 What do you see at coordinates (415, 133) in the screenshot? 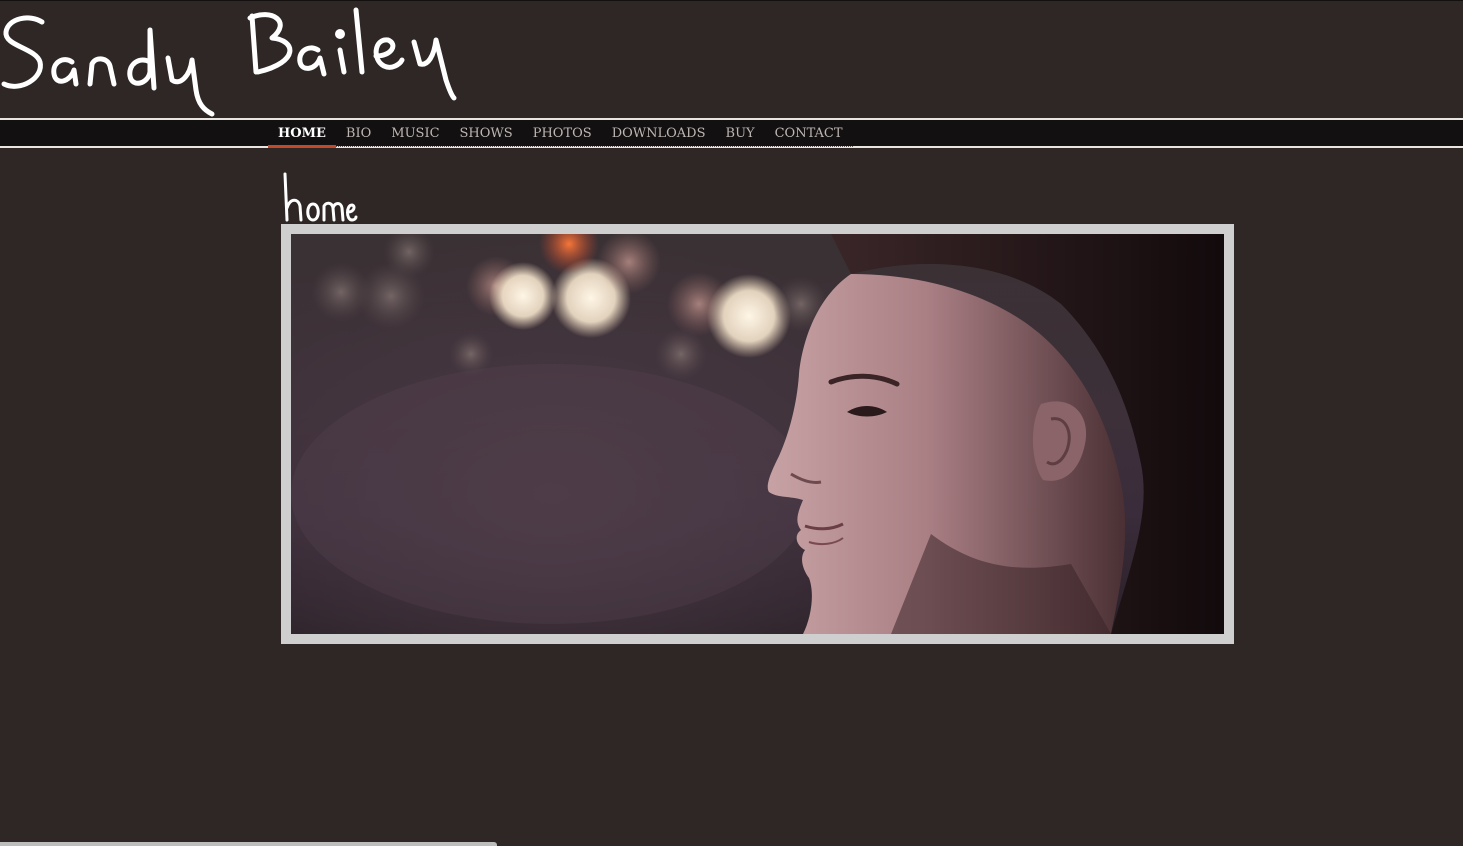
I see `nav-item-music: MUSIC` at bounding box center [415, 133].